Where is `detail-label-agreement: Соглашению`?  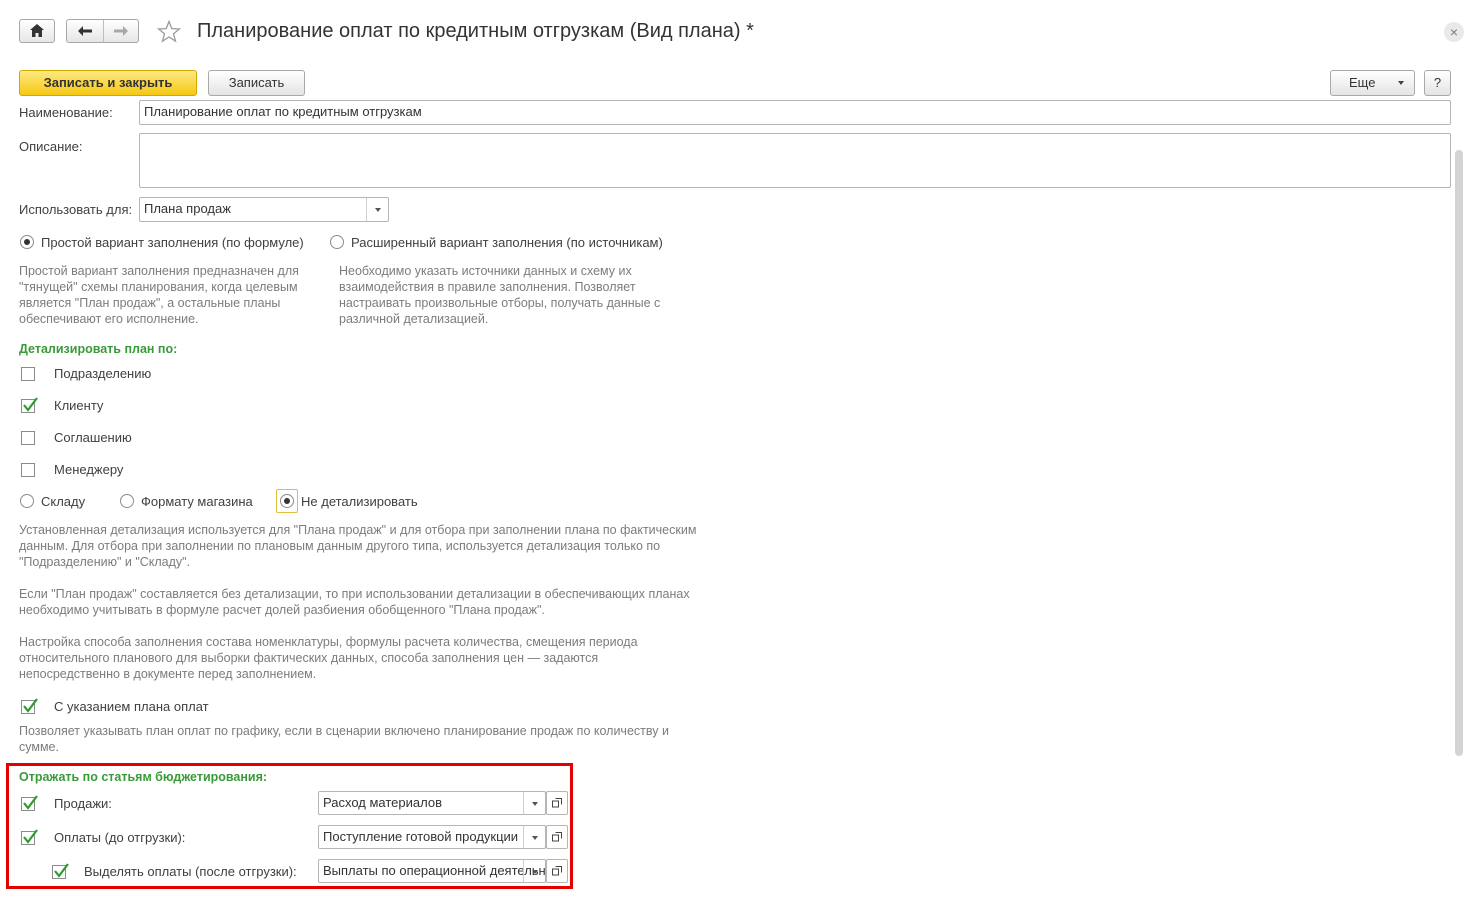
detail-label-agreement: Соглашению is located at coordinates (93, 437).